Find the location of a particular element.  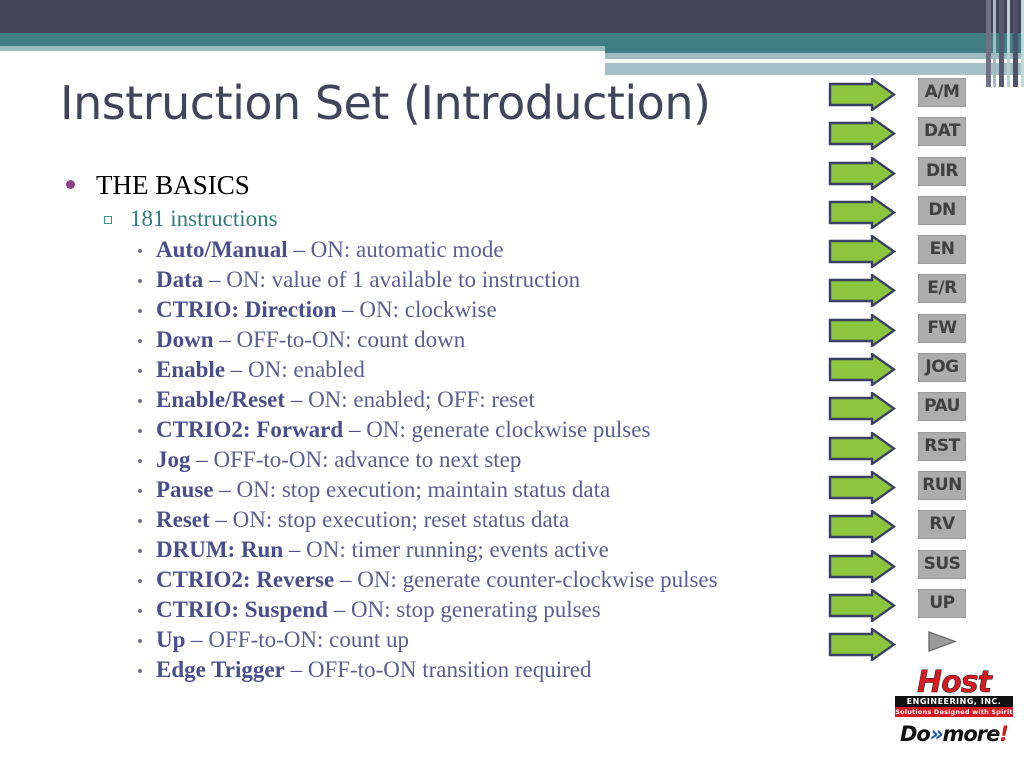

do-more-chevron-icon: » is located at coordinates (936, 734).